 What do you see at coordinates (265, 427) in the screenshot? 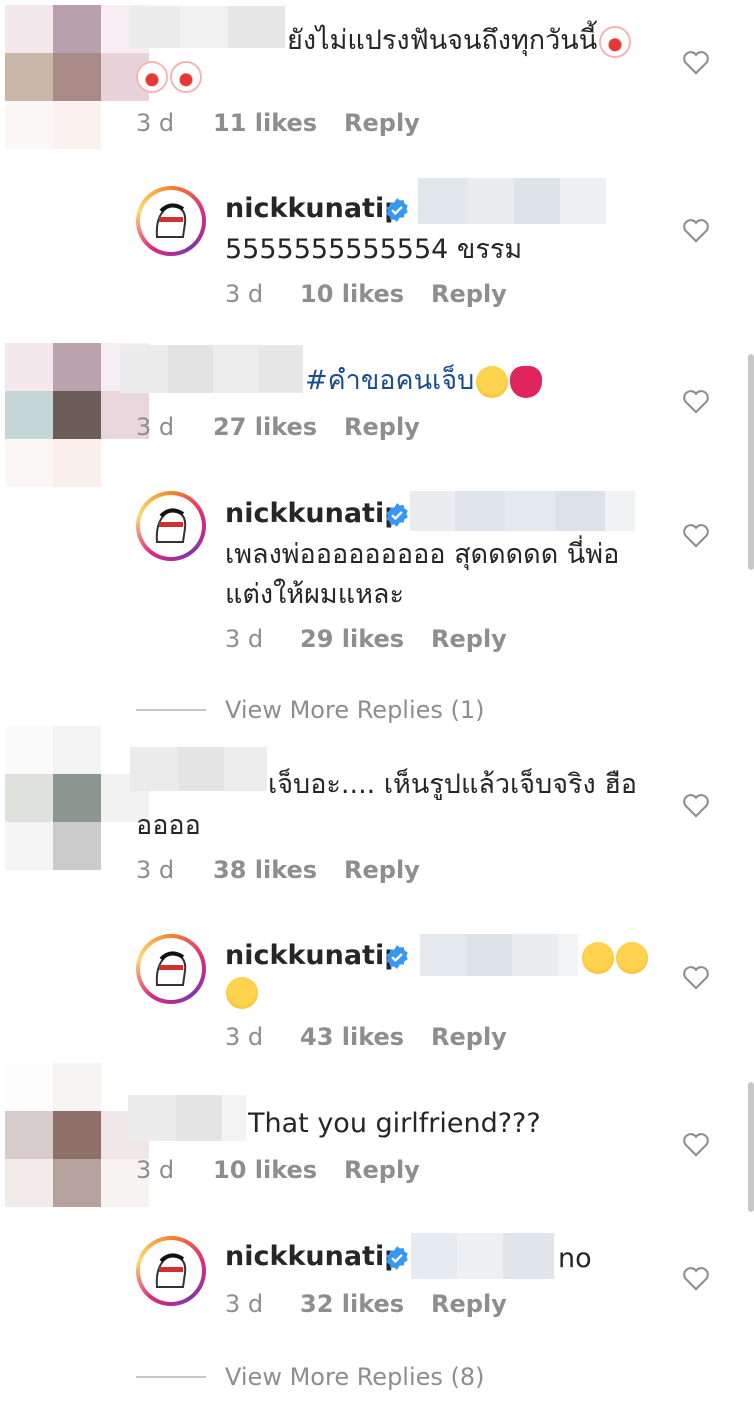
I see `like-count: 27 likes` at bounding box center [265, 427].